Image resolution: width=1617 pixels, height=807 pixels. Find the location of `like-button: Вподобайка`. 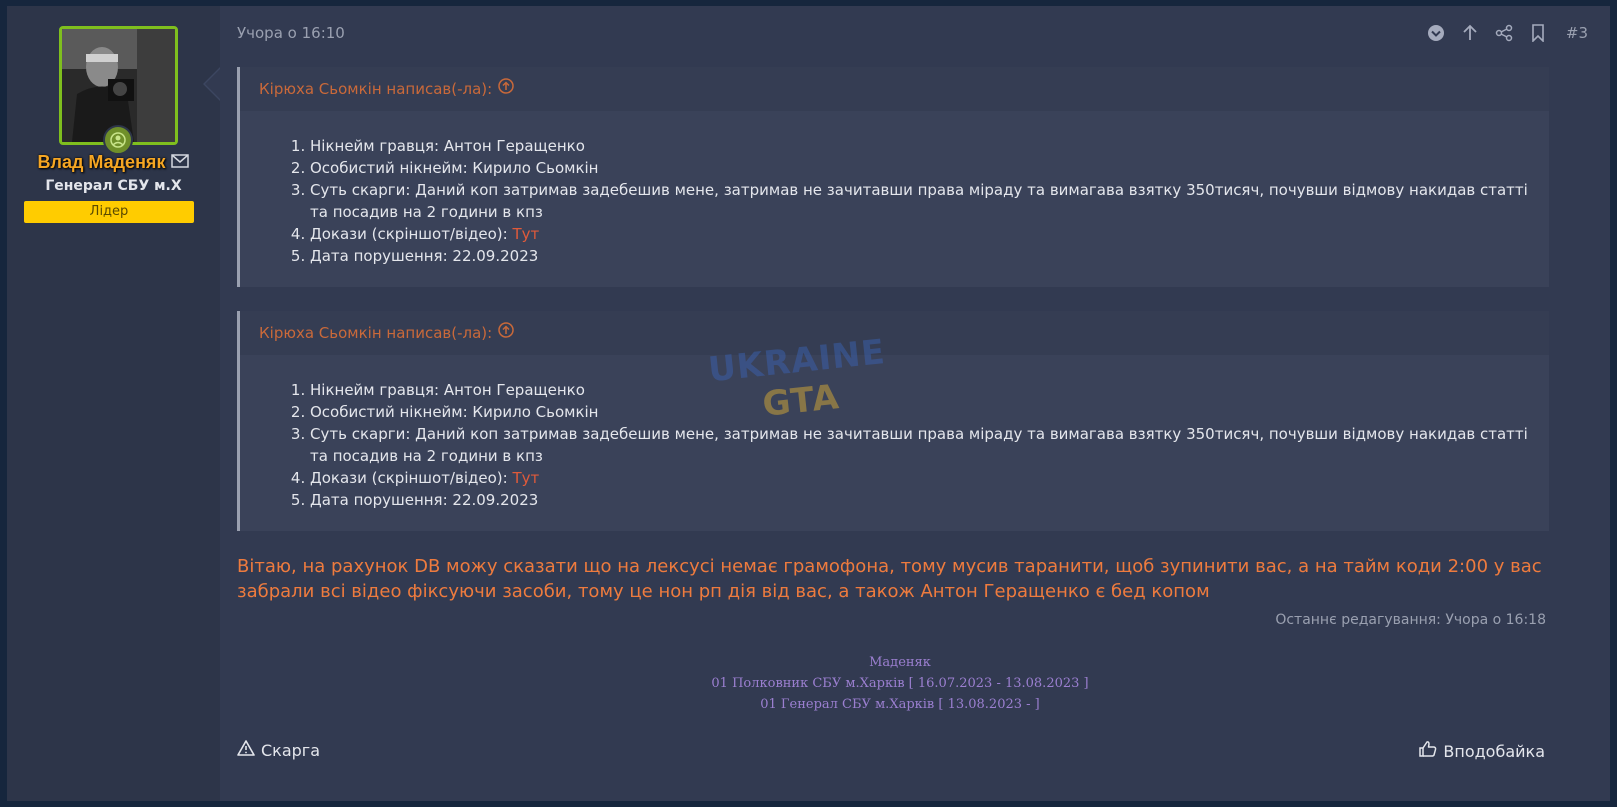

like-button: Вподобайка is located at coordinates (1482, 751).